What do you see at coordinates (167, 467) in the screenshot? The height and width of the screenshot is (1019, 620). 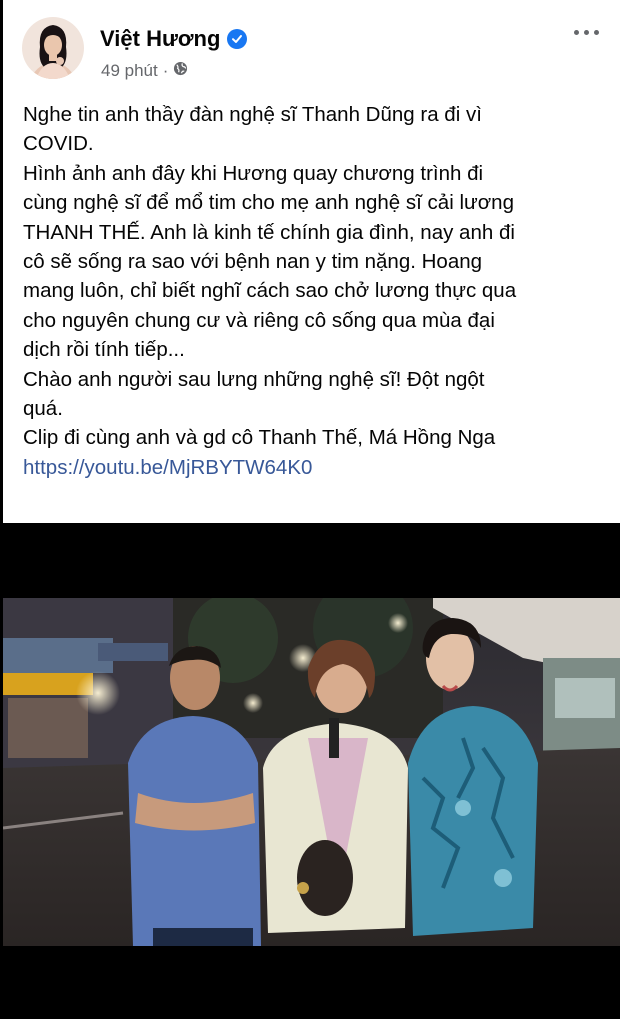 I see `post-link: https://youtu.be/MjRBYTW64K0` at bounding box center [167, 467].